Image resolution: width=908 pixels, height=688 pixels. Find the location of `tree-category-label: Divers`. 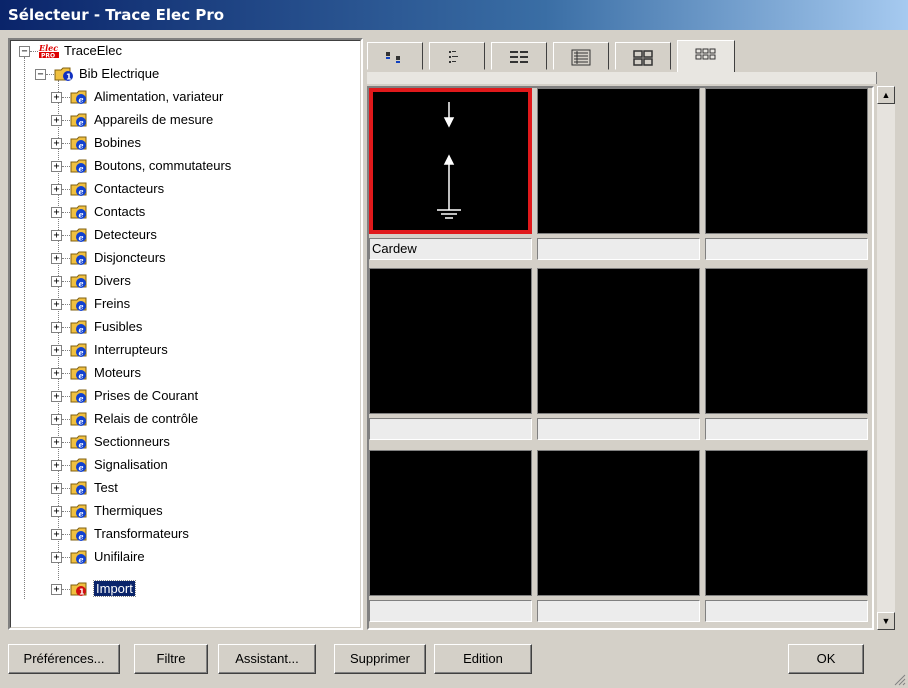

tree-category-label: Divers is located at coordinates (112, 281).